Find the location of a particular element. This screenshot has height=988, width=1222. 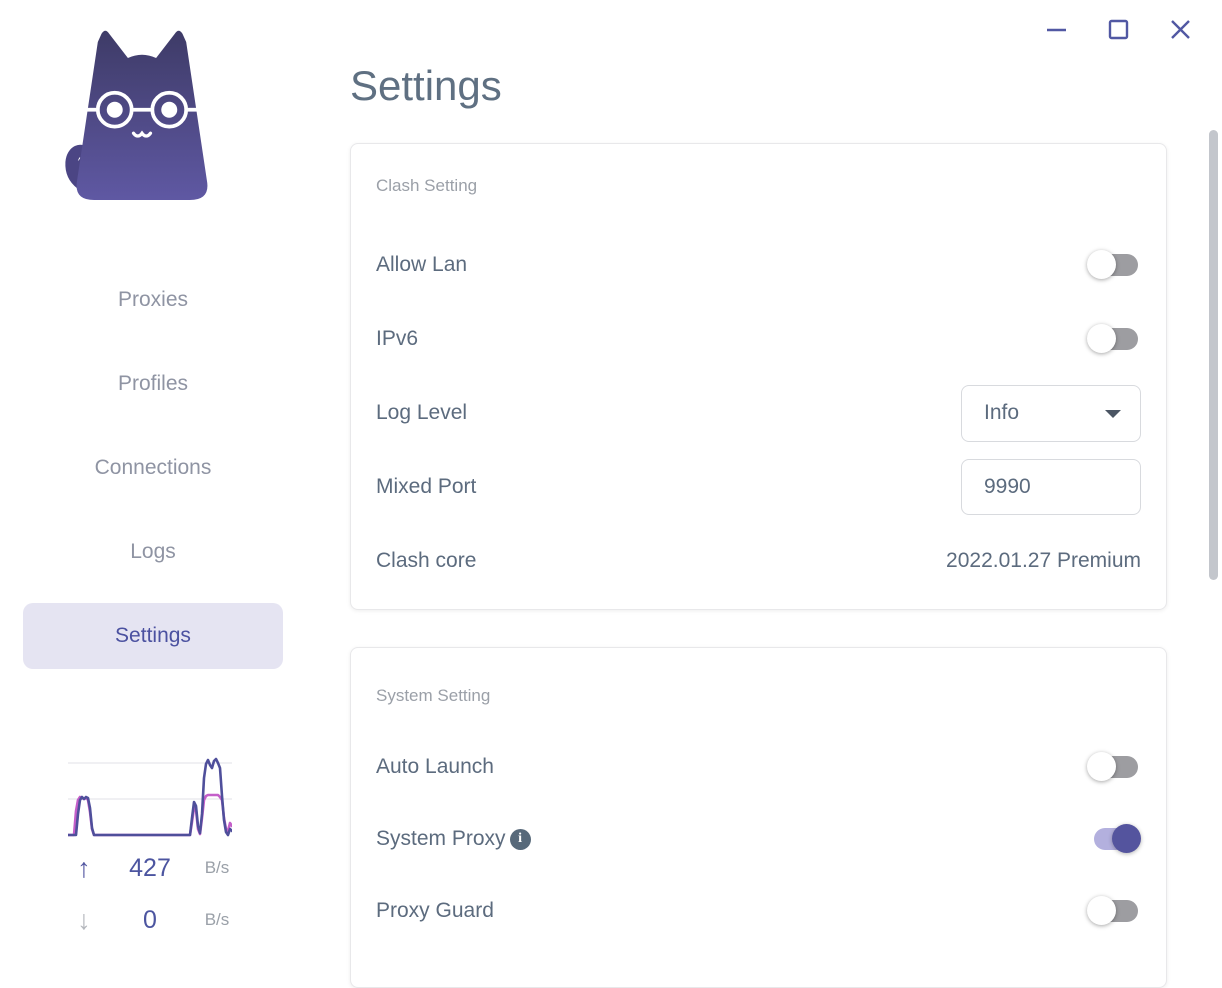

close-icon is located at coordinates (1180, 29).